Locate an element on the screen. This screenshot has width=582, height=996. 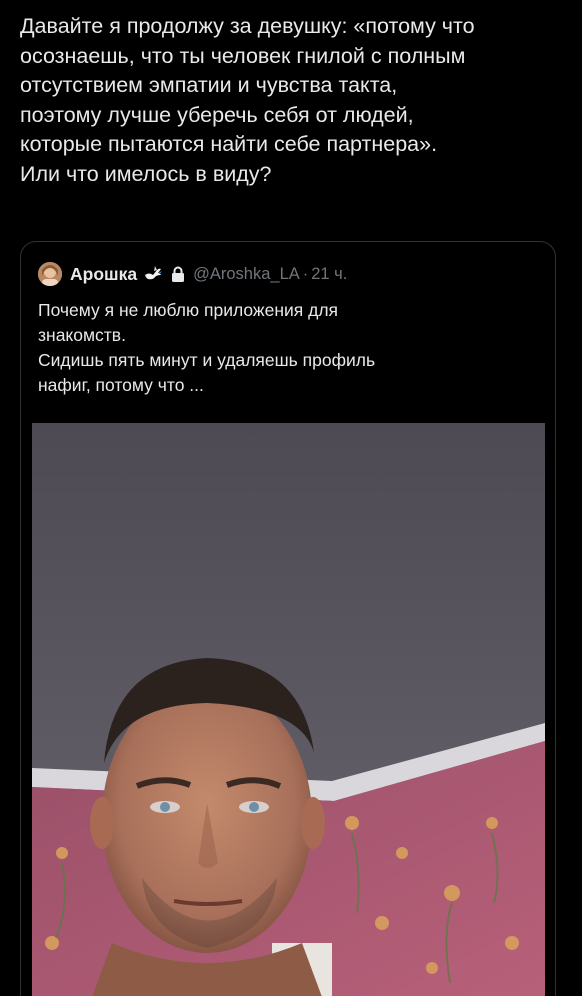
author-handle: @Aroshka_LA is located at coordinates (246, 274).